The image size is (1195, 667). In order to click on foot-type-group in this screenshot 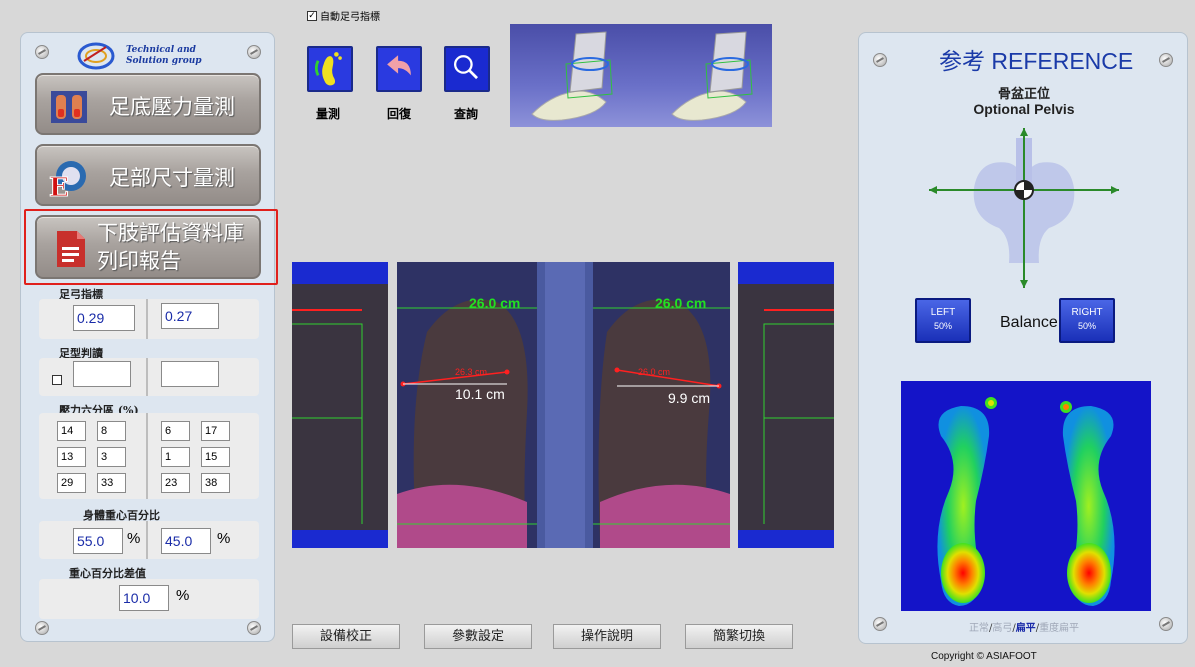, I will do `click(149, 377)`.